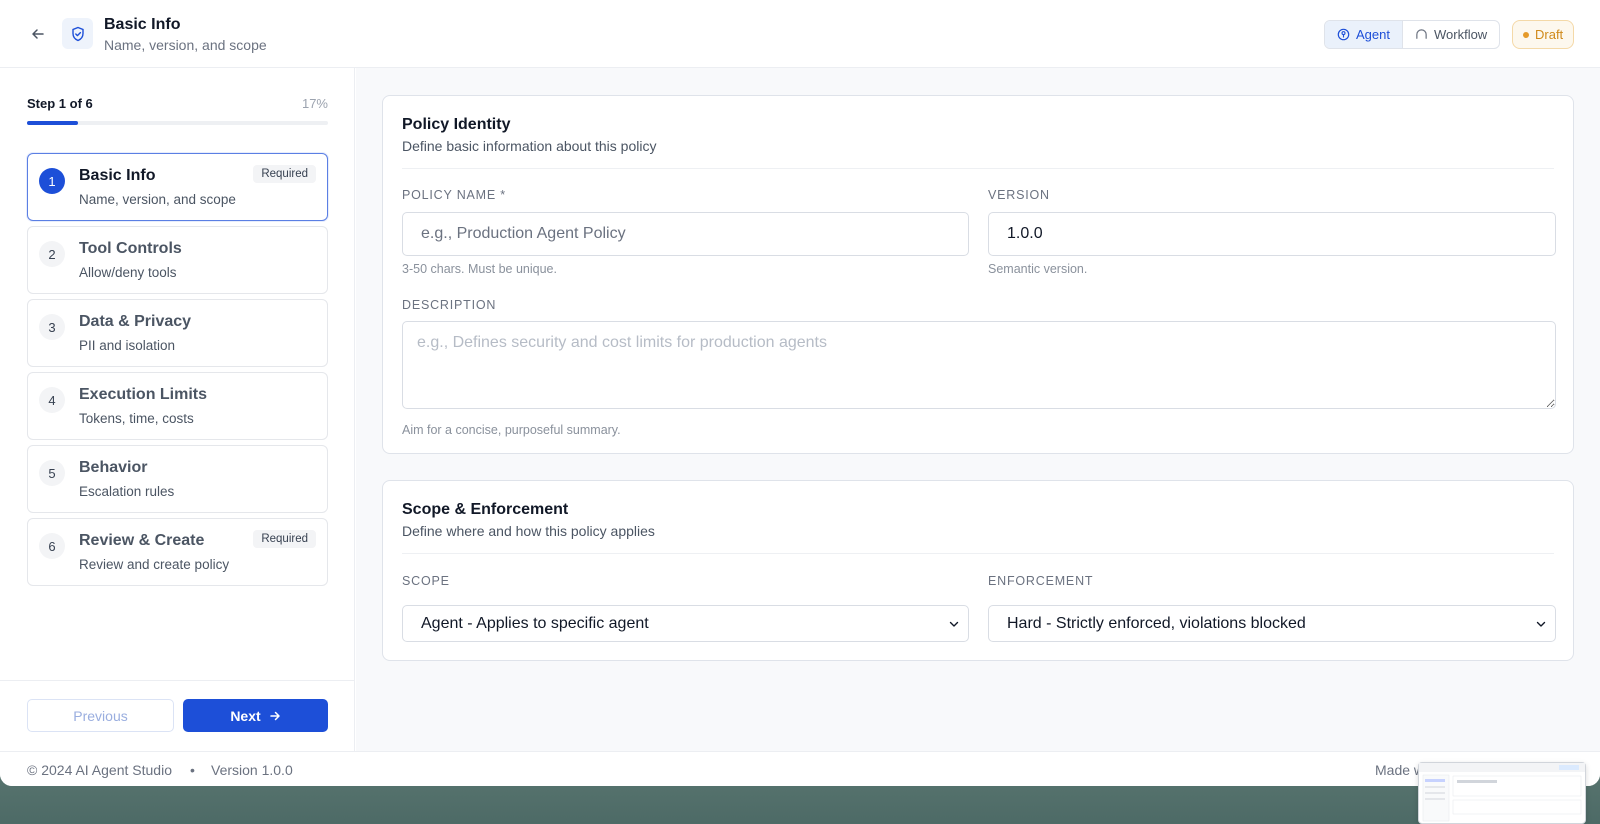  I want to click on step-title: Execution Limits, so click(143, 394).